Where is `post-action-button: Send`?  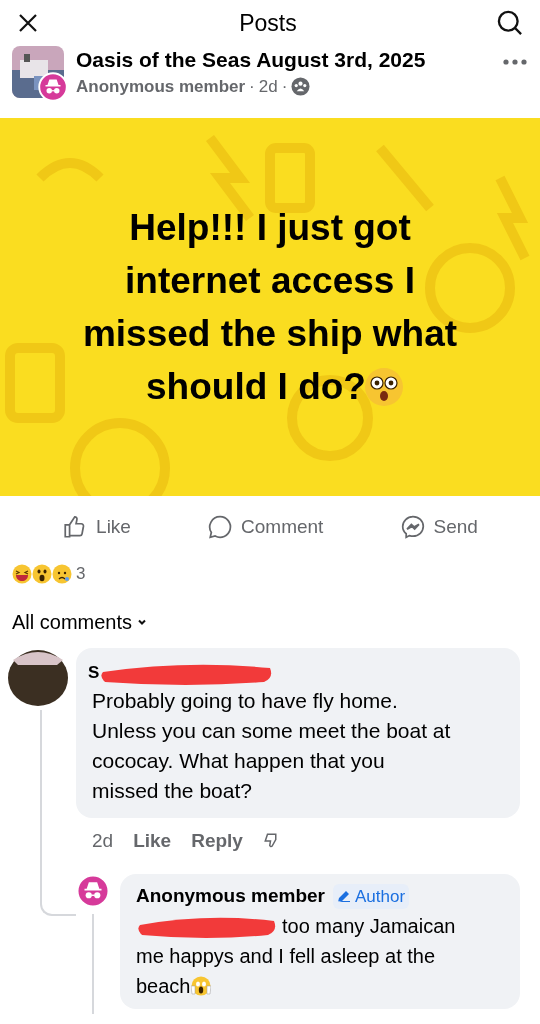
post-action-button: Send is located at coordinates (438, 527).